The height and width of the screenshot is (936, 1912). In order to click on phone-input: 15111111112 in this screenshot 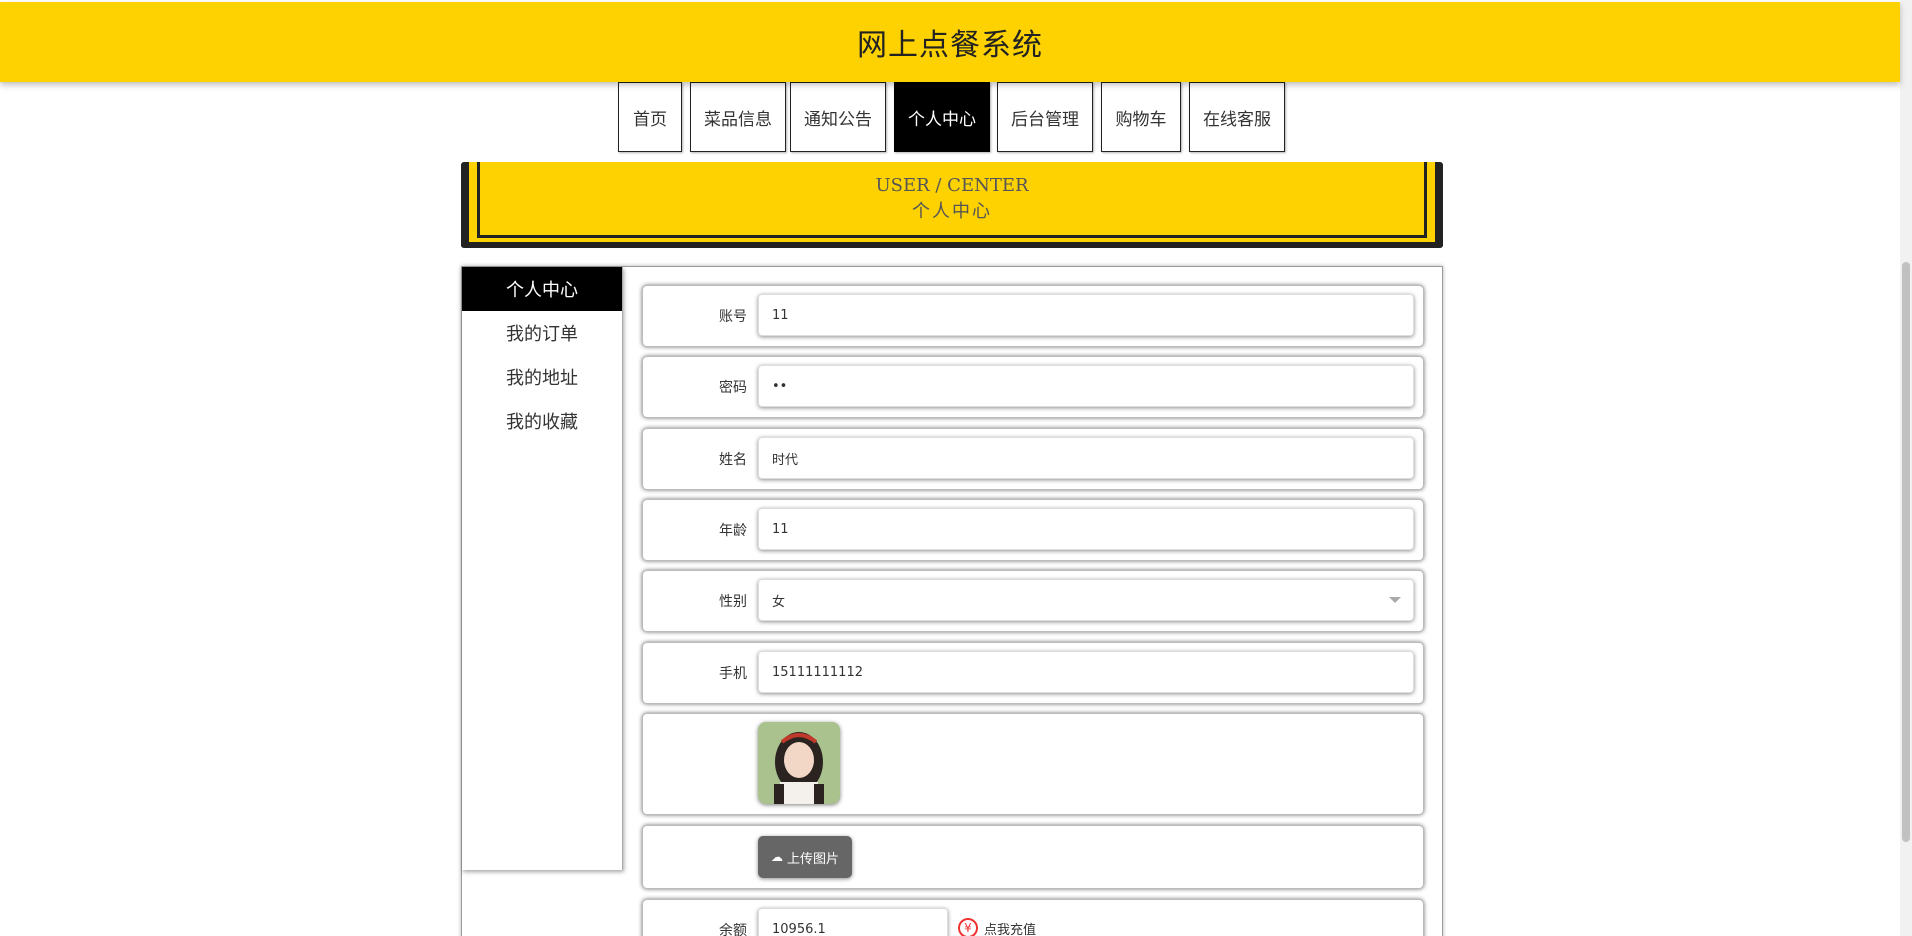, I will do `click(1086, 672)`.